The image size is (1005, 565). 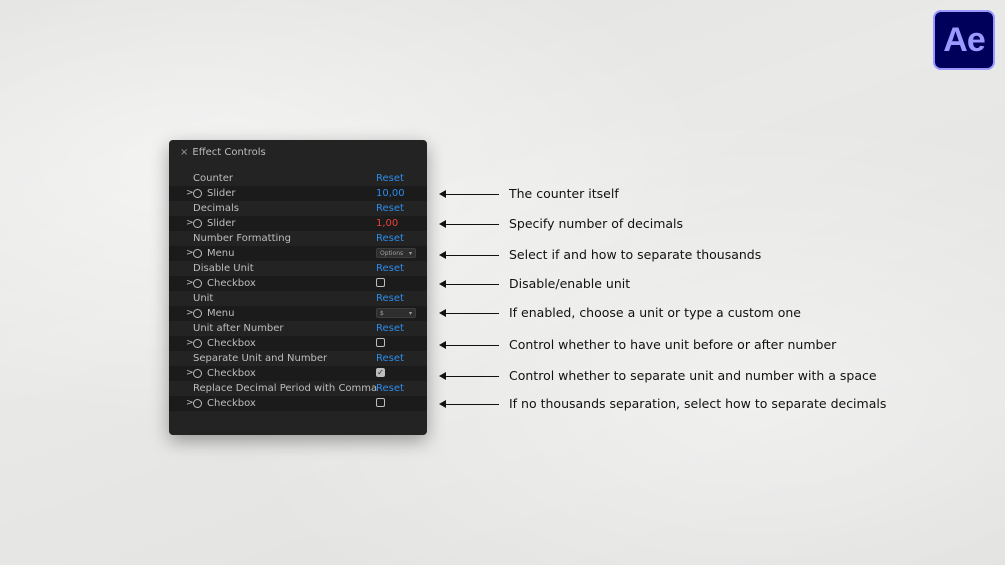 What do you see at coordinates (570, 283) in the screenshot?
I see `annotation-text: Disable/enable unit` at bounding box center [570, 283].